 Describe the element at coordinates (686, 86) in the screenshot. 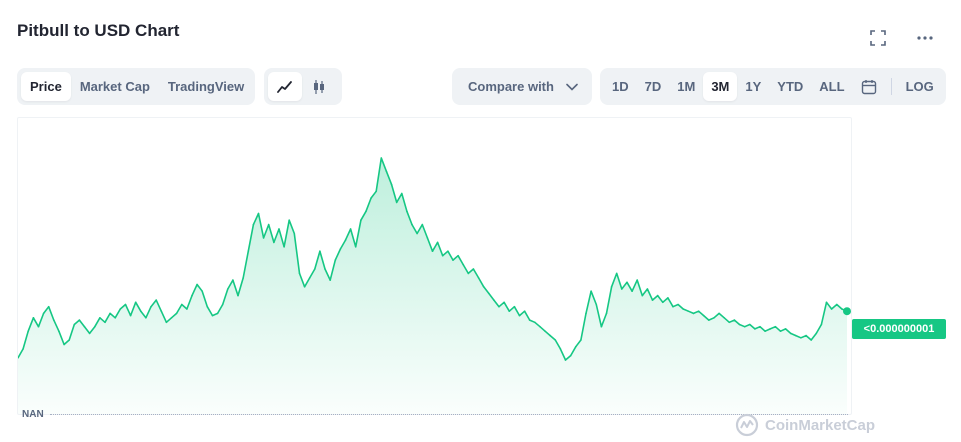

I see `range-1m: 1M` at that location.